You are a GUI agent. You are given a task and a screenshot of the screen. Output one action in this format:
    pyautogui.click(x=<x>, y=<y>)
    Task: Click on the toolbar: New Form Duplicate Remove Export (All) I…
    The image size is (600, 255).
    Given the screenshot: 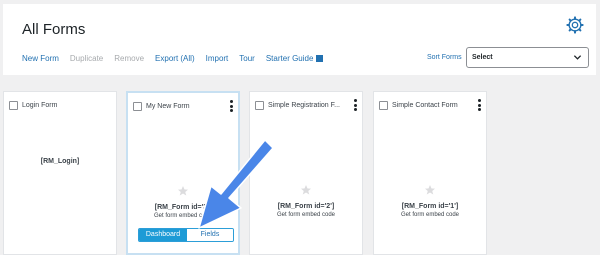 What is the action you would take?
    pyautogui.click(x=178, y=58)
    